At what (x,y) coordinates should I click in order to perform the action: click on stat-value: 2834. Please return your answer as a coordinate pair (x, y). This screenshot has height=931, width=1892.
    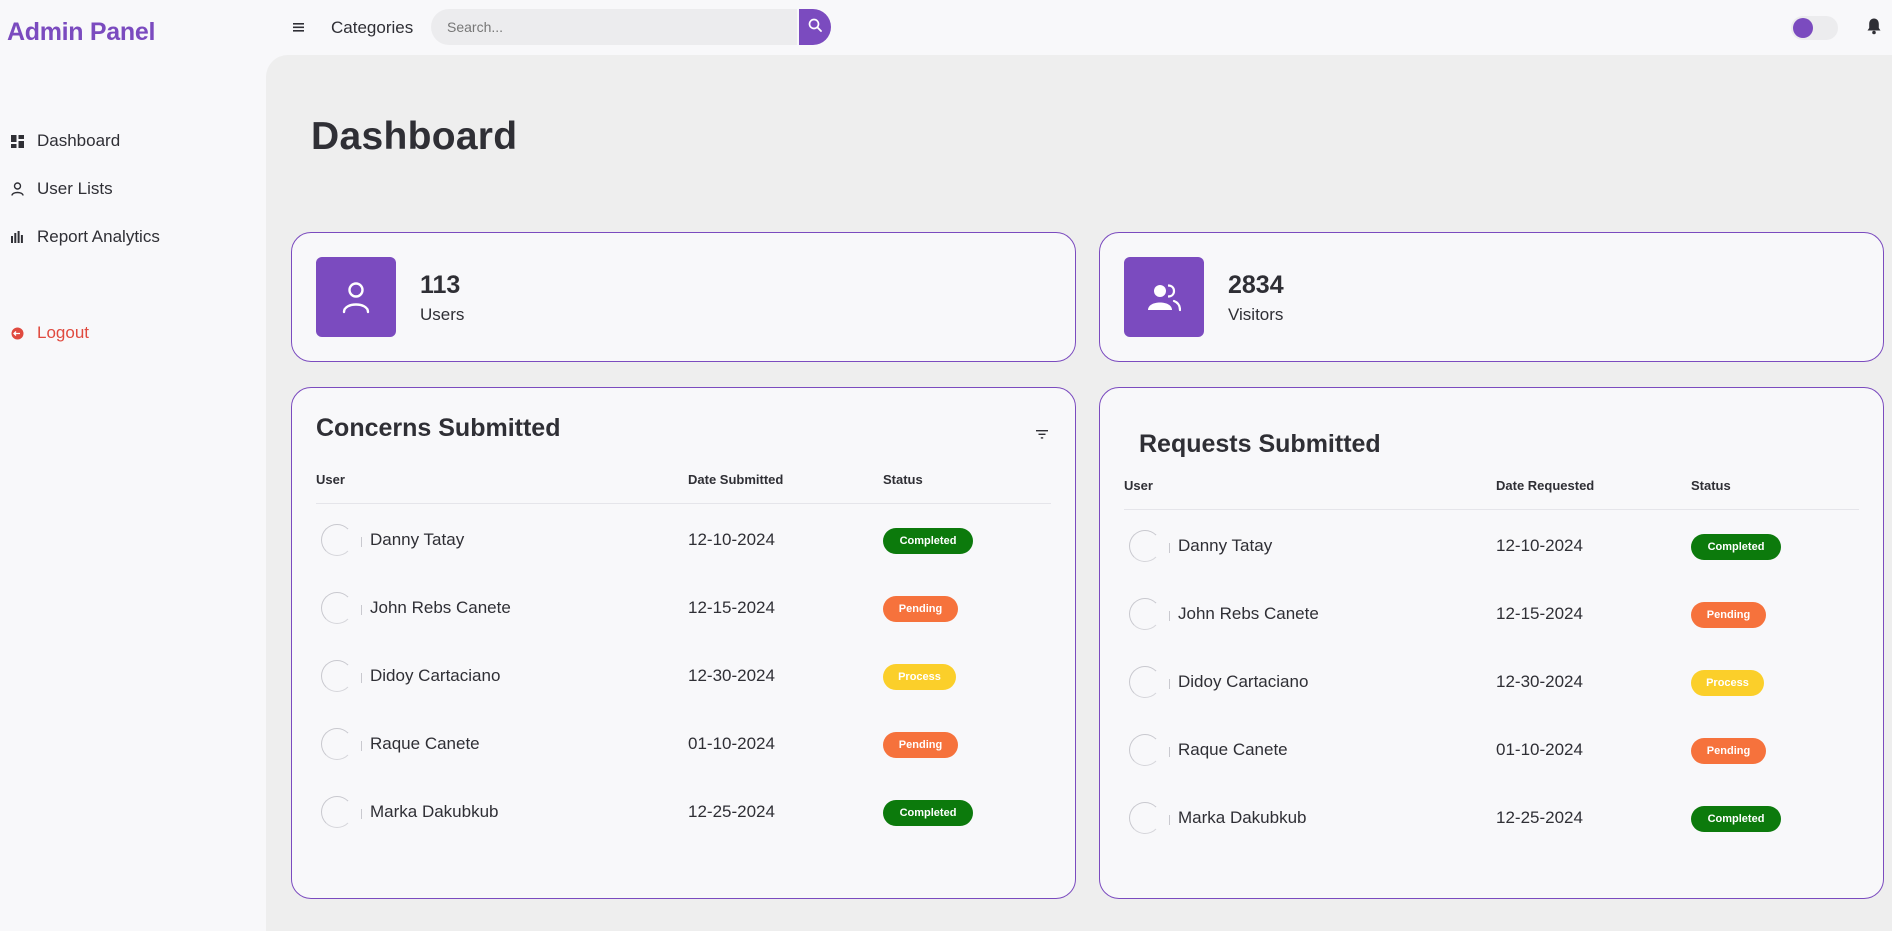
    Looking at the image, I should click on (1256, 285).